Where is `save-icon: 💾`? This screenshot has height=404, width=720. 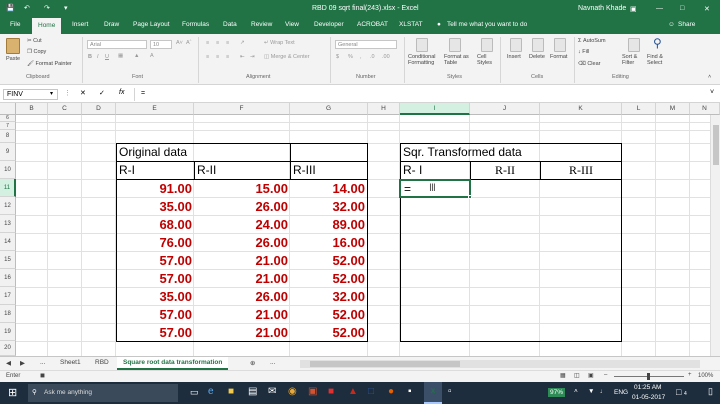 save-icon: 💾 is located at coordinates (10, 8).